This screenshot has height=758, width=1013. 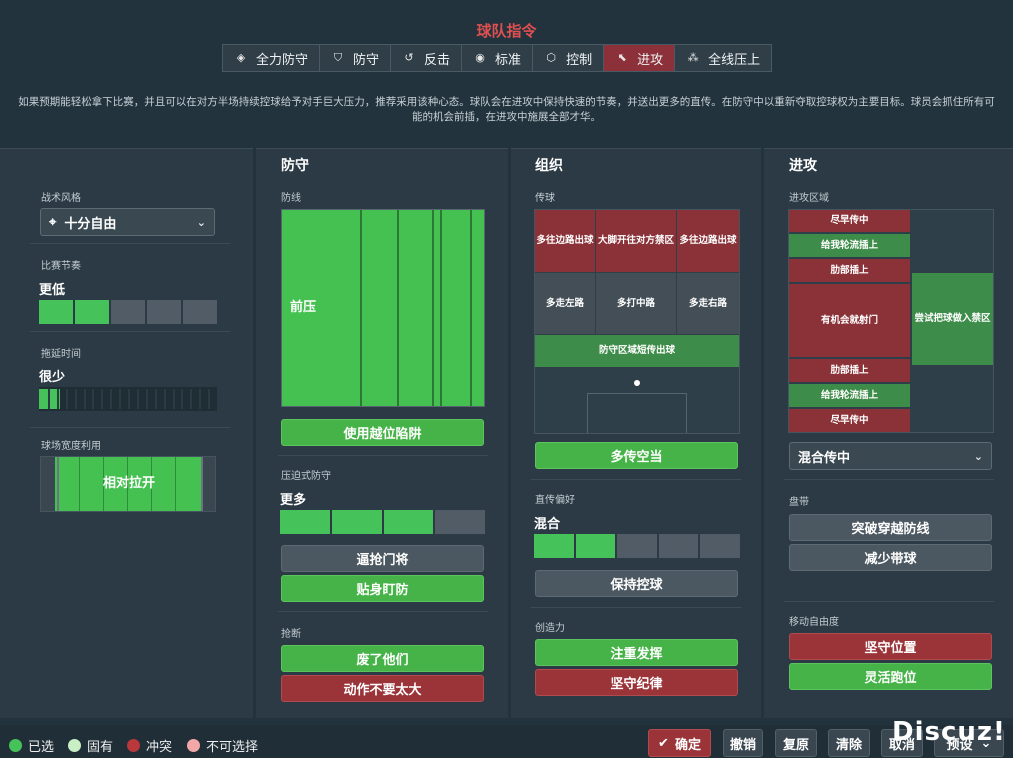 What do you see at coordinates (849, 420) in the screenshot?
I see `zone-early-cross-bottom: 尽早传中` at bounding box center [849, 420].